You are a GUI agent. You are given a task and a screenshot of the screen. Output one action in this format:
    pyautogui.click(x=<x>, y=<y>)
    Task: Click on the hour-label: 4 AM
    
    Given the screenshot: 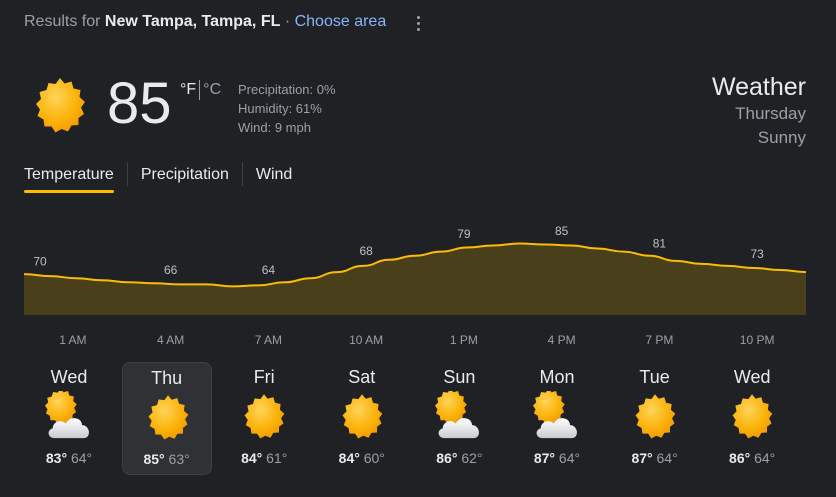 What is the action you would take?
    pyautogui.click(x=170, y=340)
    